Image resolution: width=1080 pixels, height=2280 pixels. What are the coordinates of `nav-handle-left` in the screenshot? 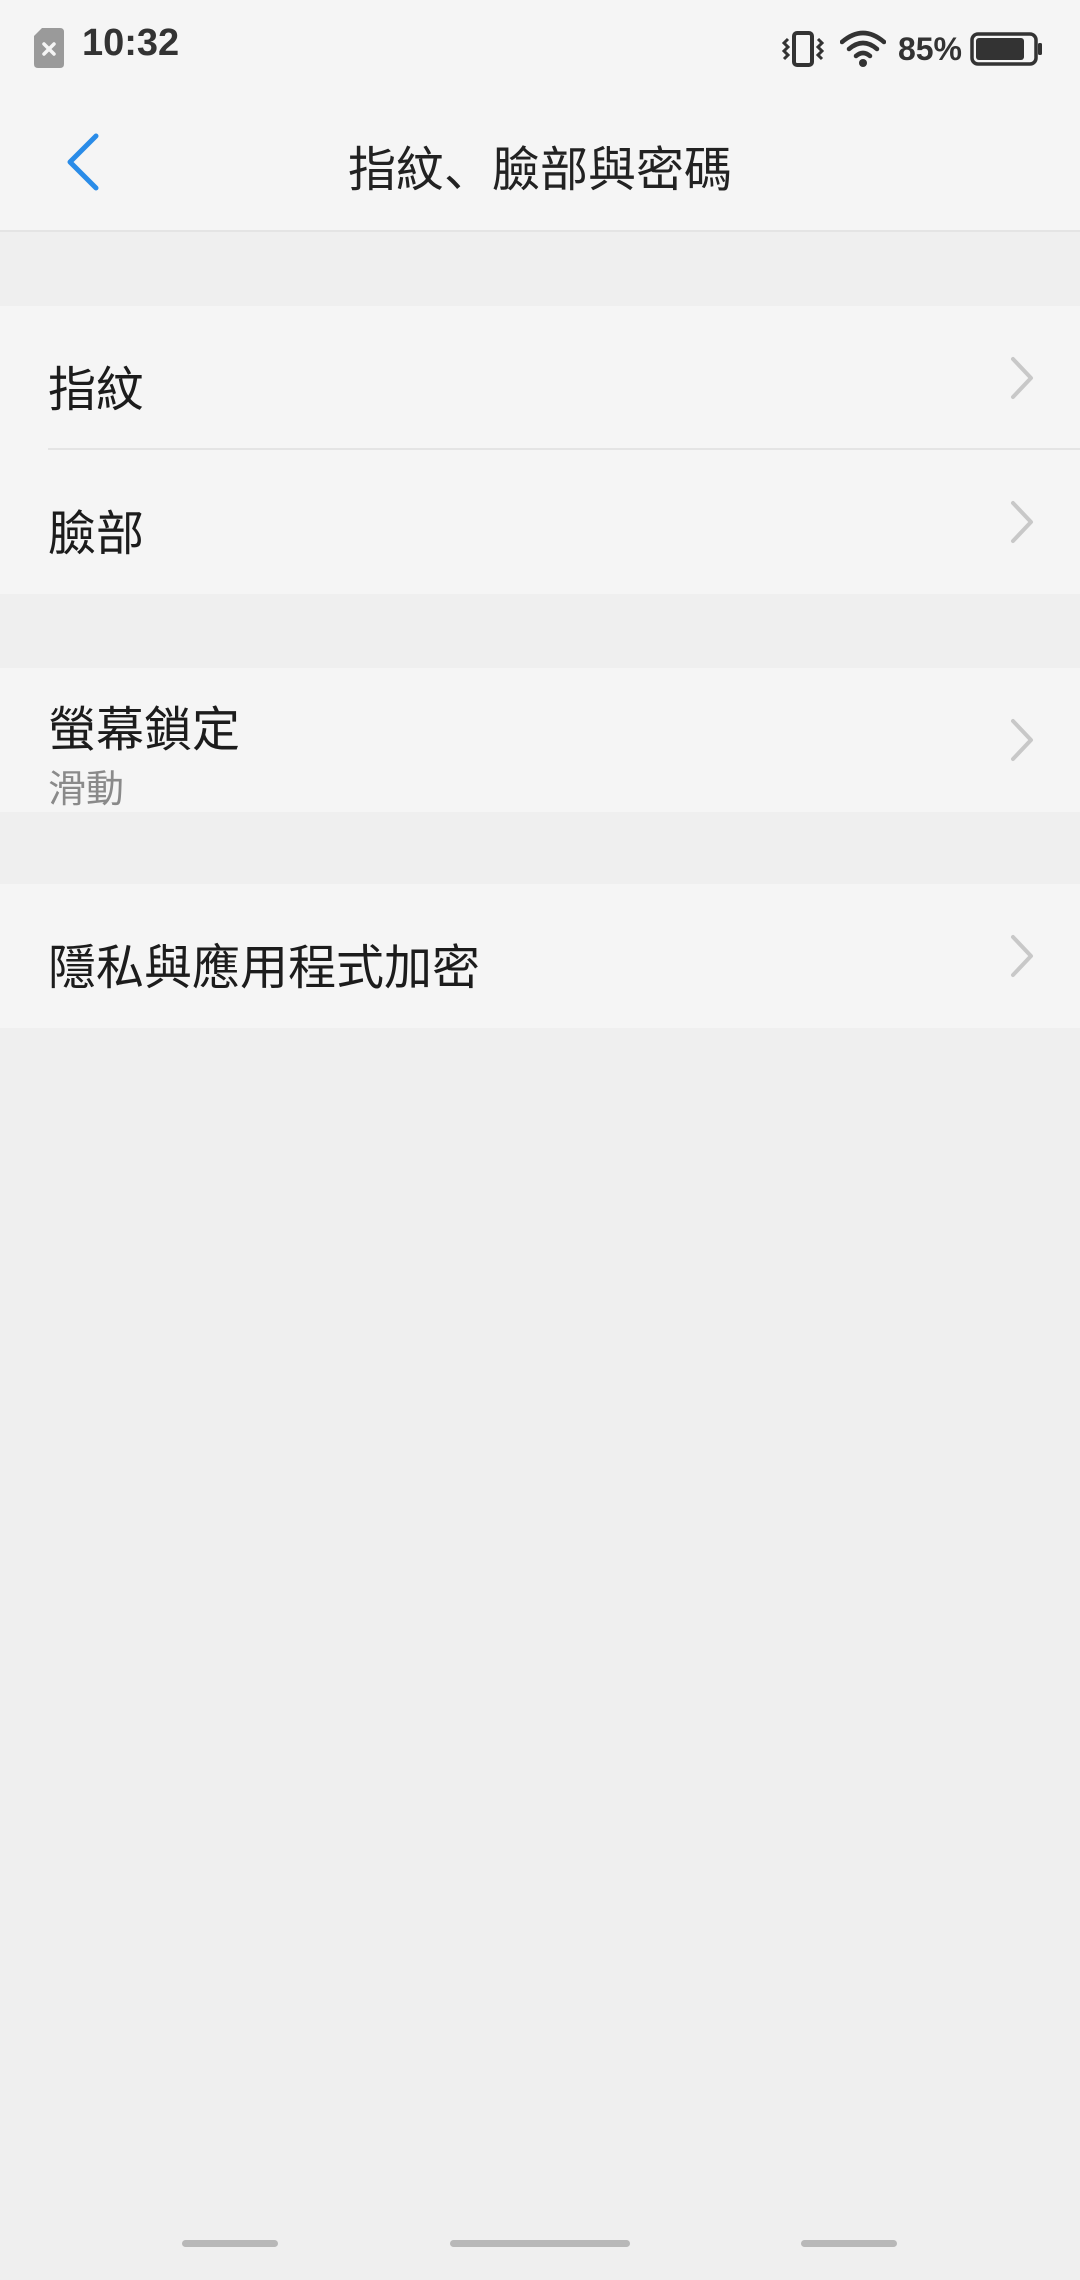 It's located at (230, 2243).